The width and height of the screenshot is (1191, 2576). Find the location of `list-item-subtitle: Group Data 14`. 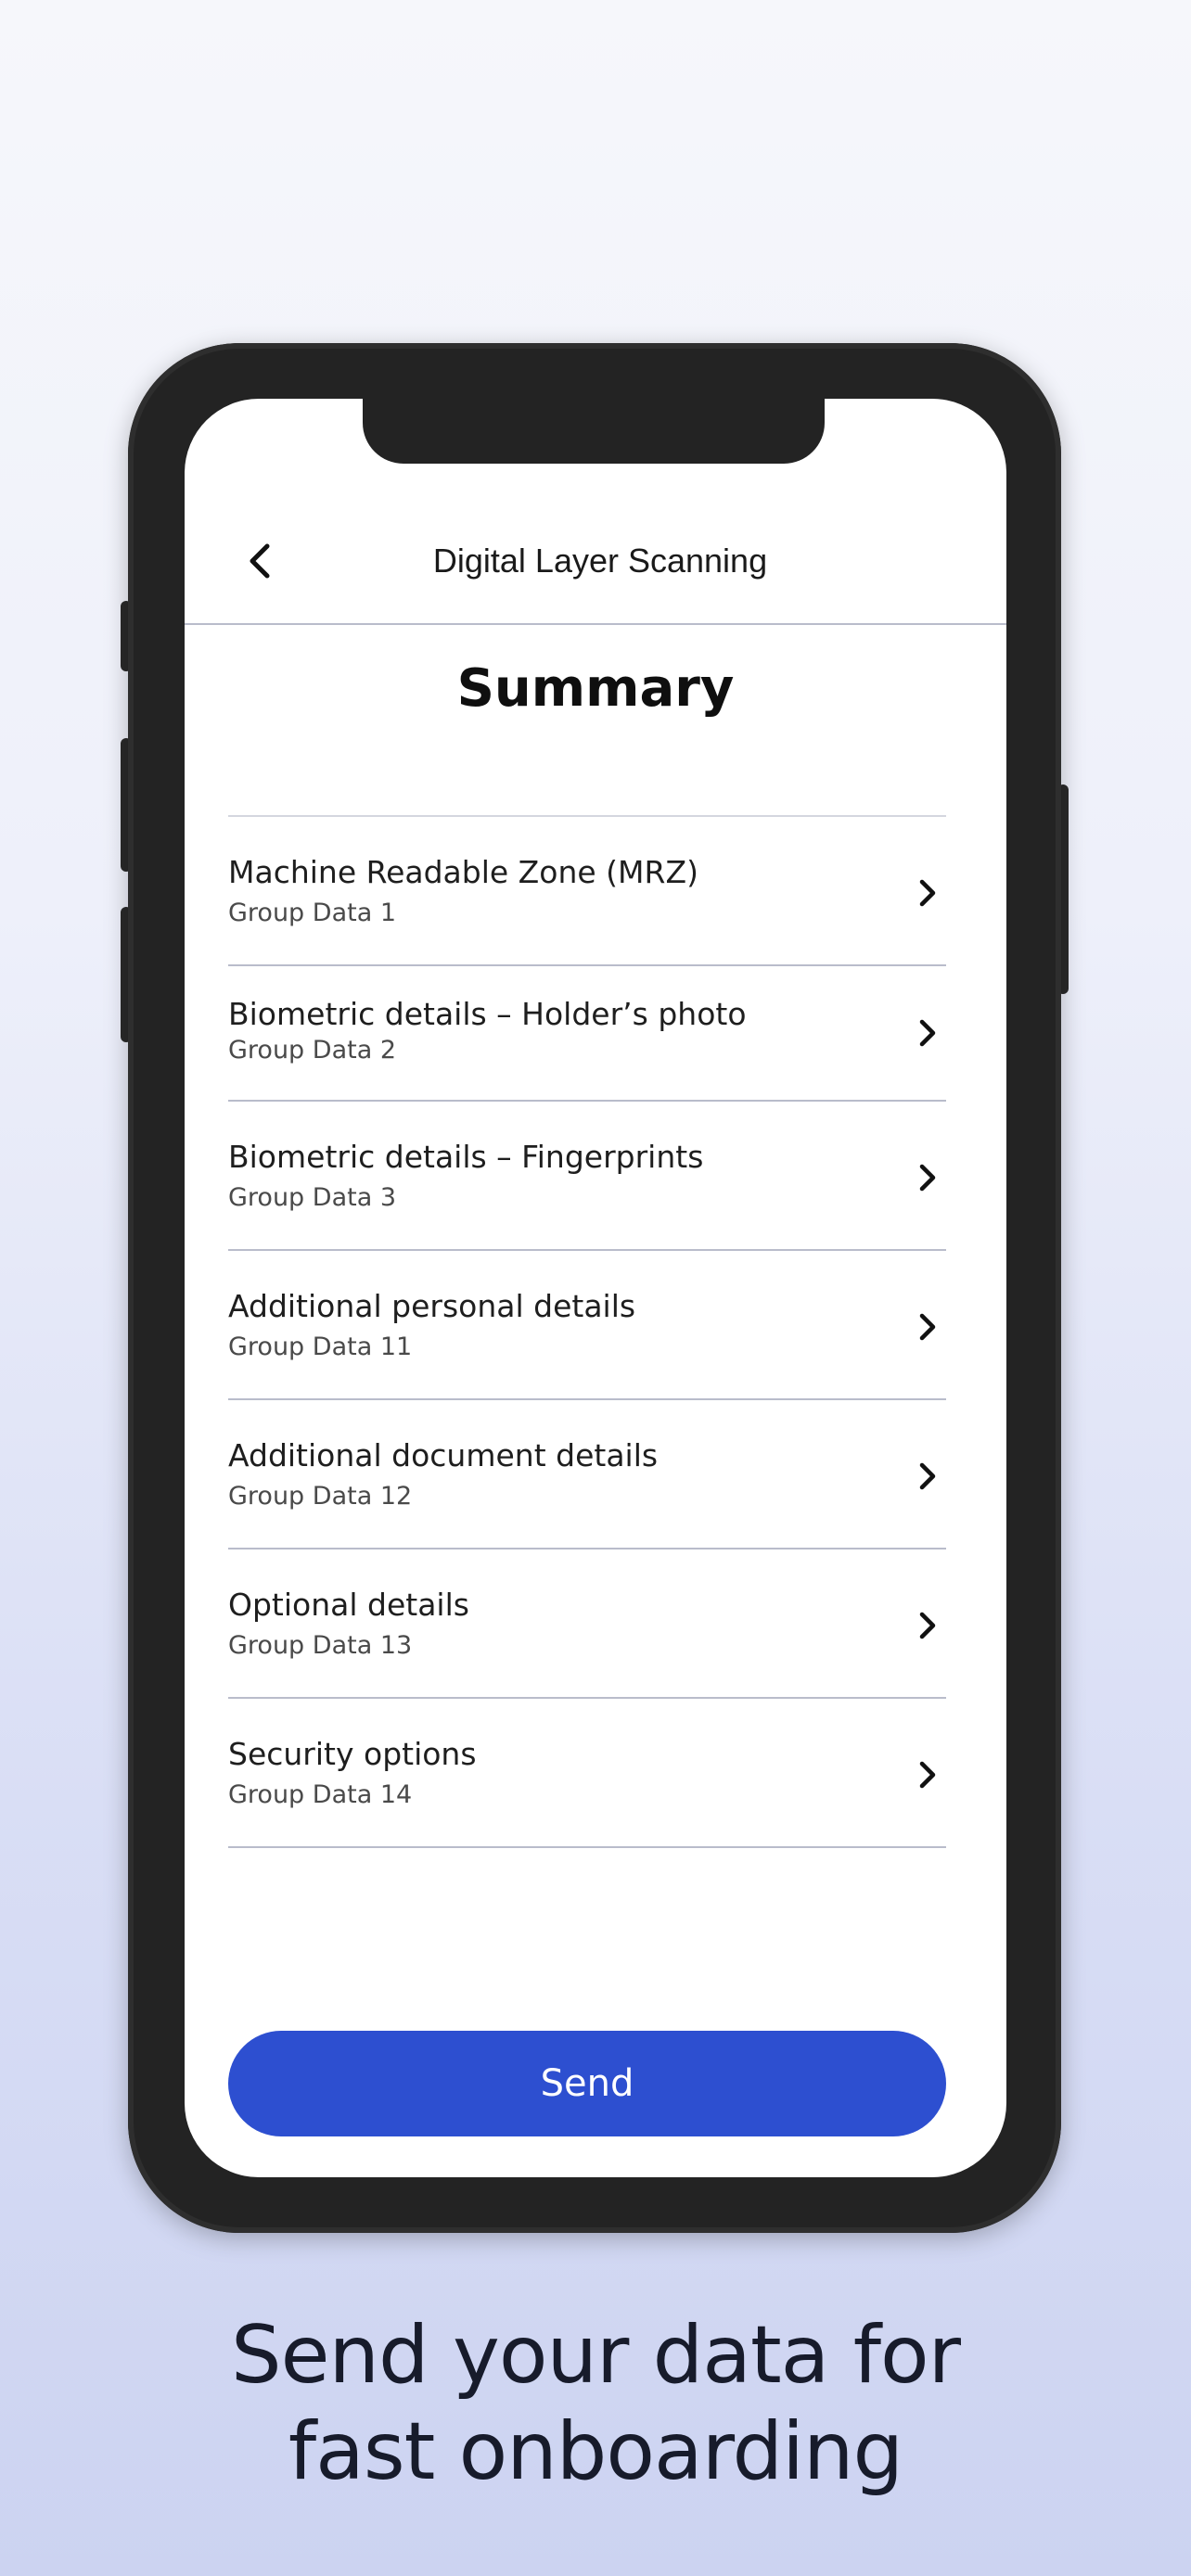

list-item-subtitle: Group Data 14 is located at coordinates (321, 1794).